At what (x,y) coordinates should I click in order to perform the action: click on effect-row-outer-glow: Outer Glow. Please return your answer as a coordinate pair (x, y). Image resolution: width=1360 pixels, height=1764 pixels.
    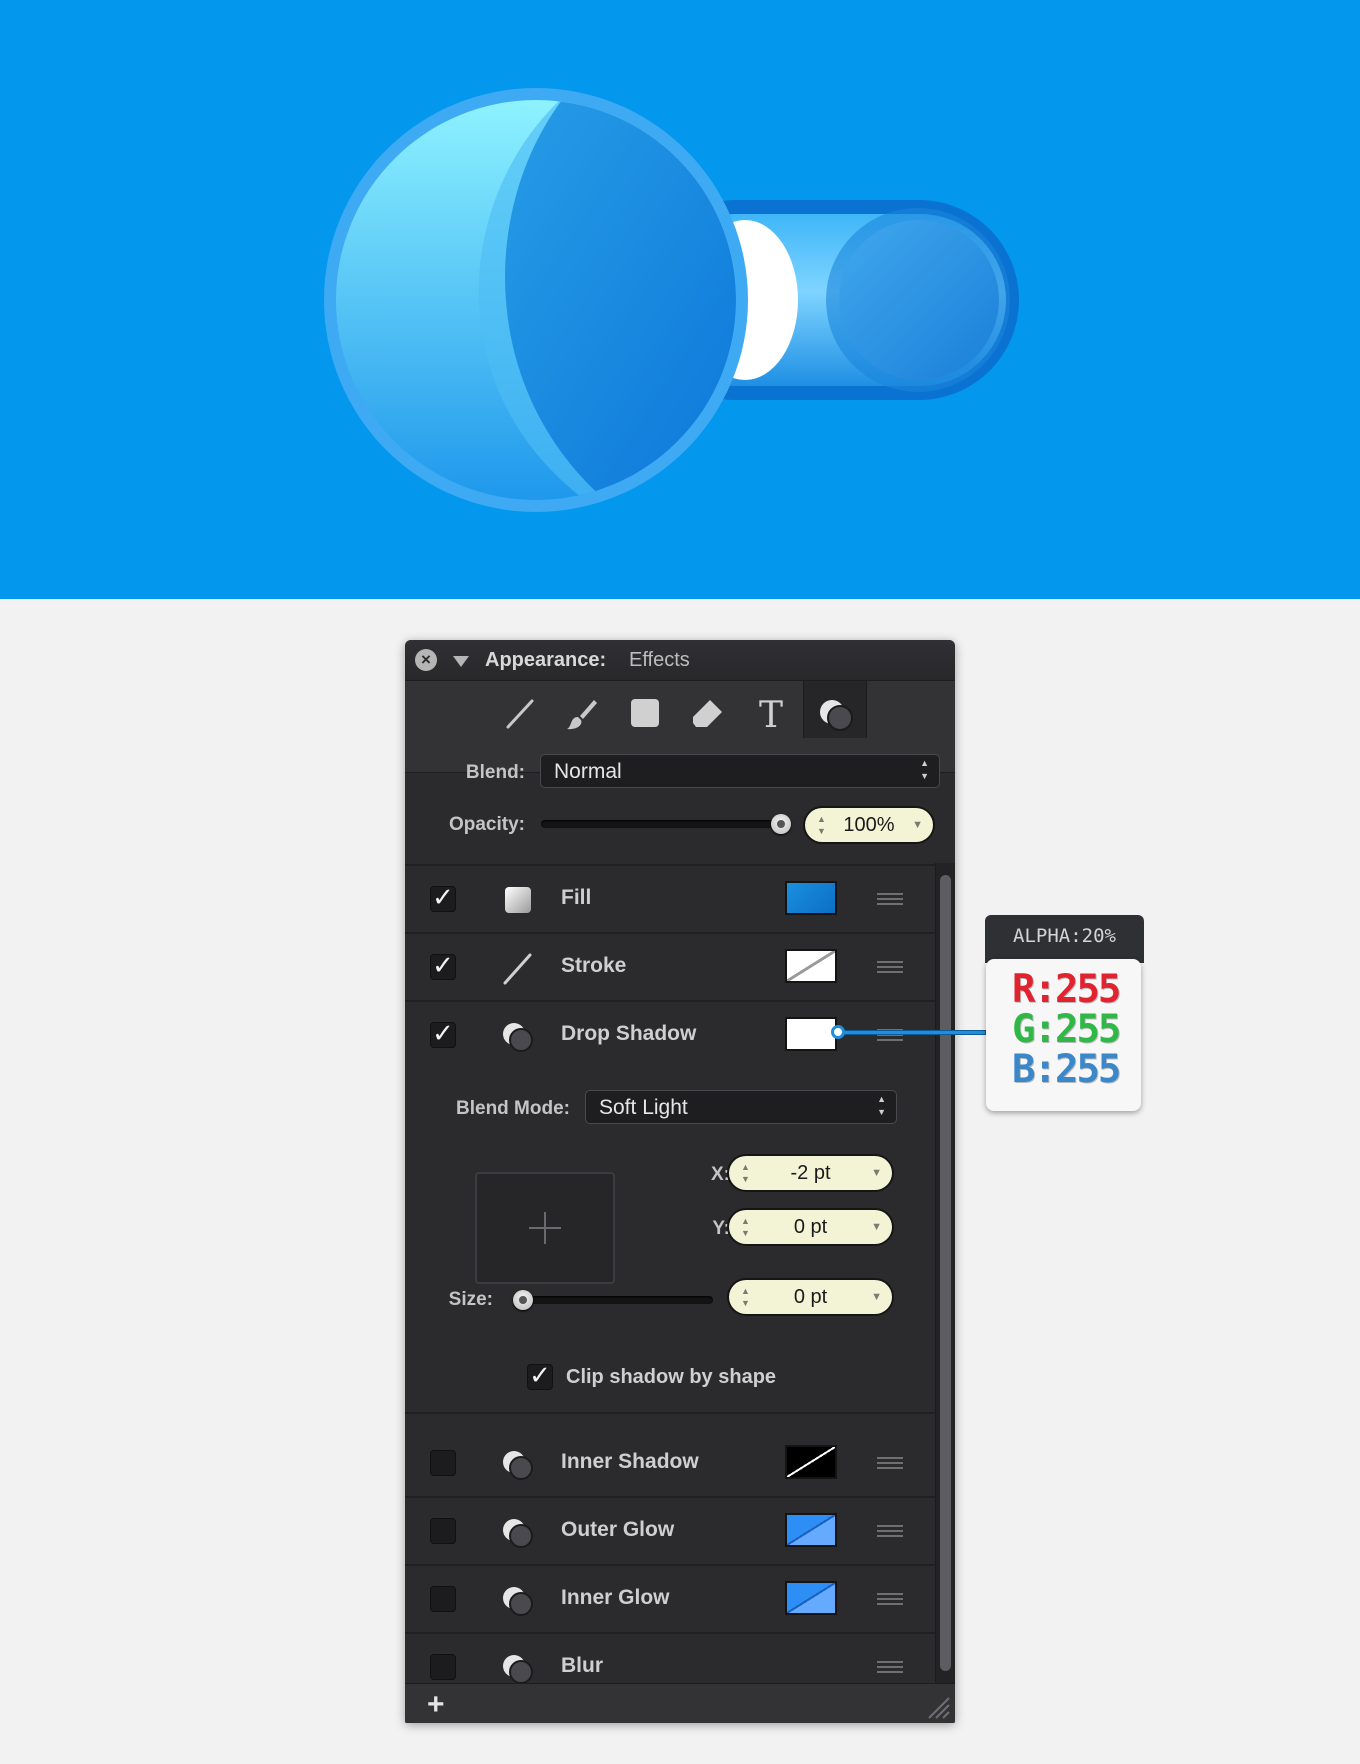
    Looking at the image, I should click on (670, 1531).